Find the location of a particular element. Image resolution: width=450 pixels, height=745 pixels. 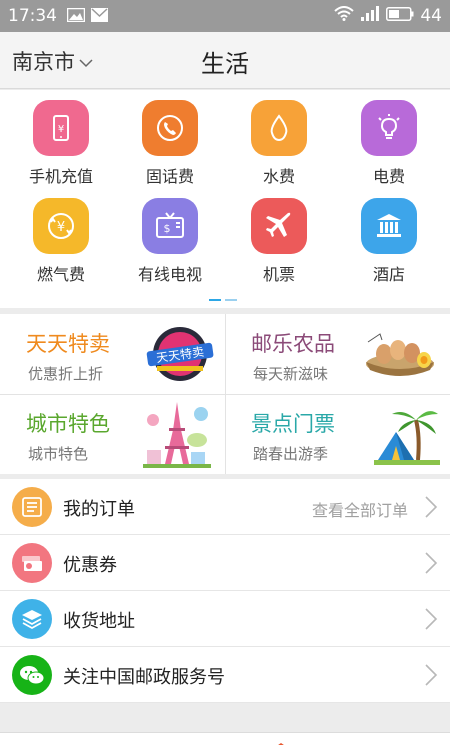

tab-phone-icon is located at coordinates (169, 742).